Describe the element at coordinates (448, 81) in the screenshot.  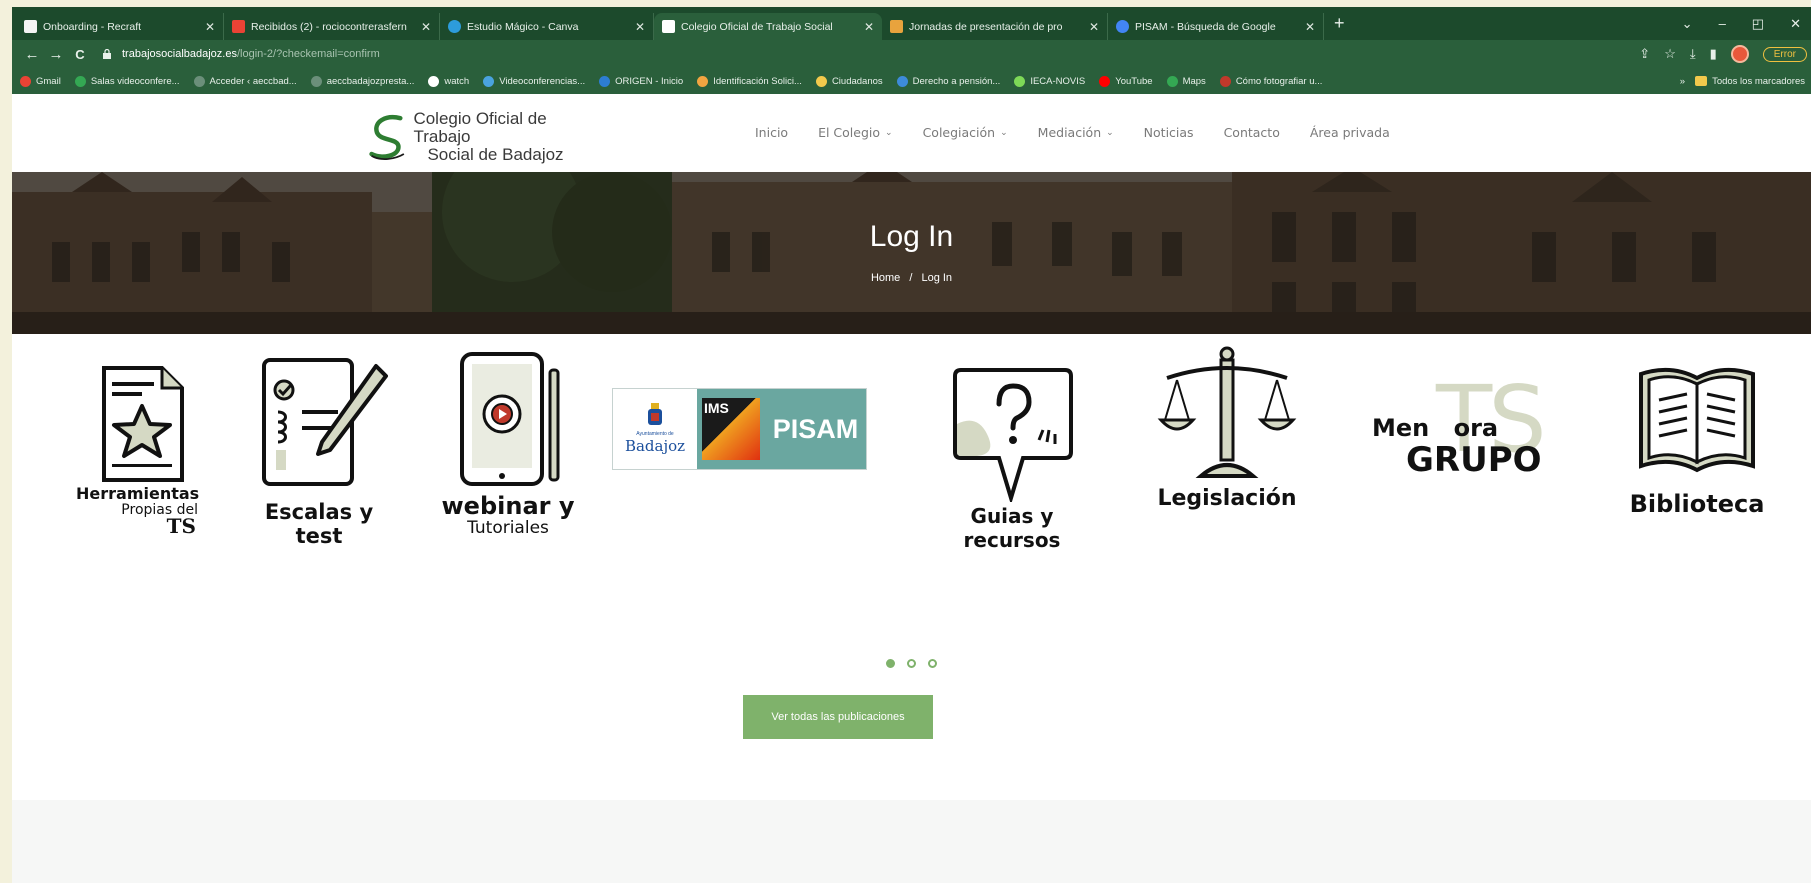
I see `bookmark-item: watch` at that location.